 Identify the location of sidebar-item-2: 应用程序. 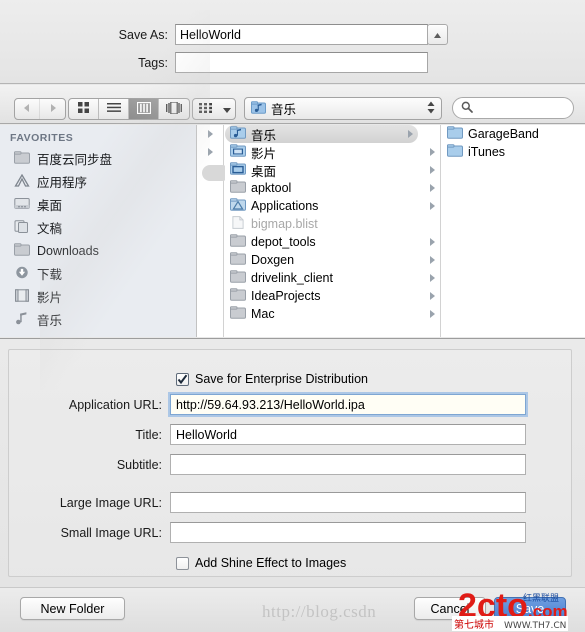
(98, 181).